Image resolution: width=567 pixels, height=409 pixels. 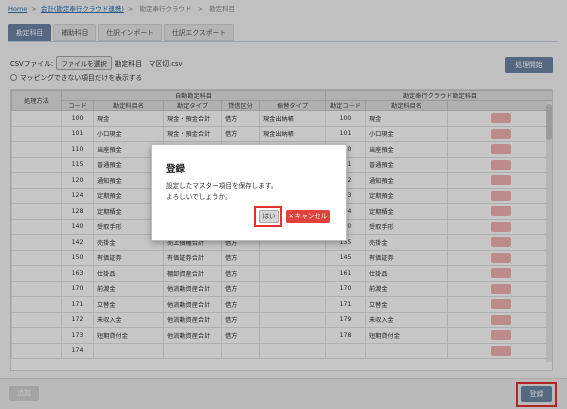 What do you see at coordinates (311, 216) in the screenshot?
I see `cancel-button-label: キャンセル` at bounding box center [311, 216].